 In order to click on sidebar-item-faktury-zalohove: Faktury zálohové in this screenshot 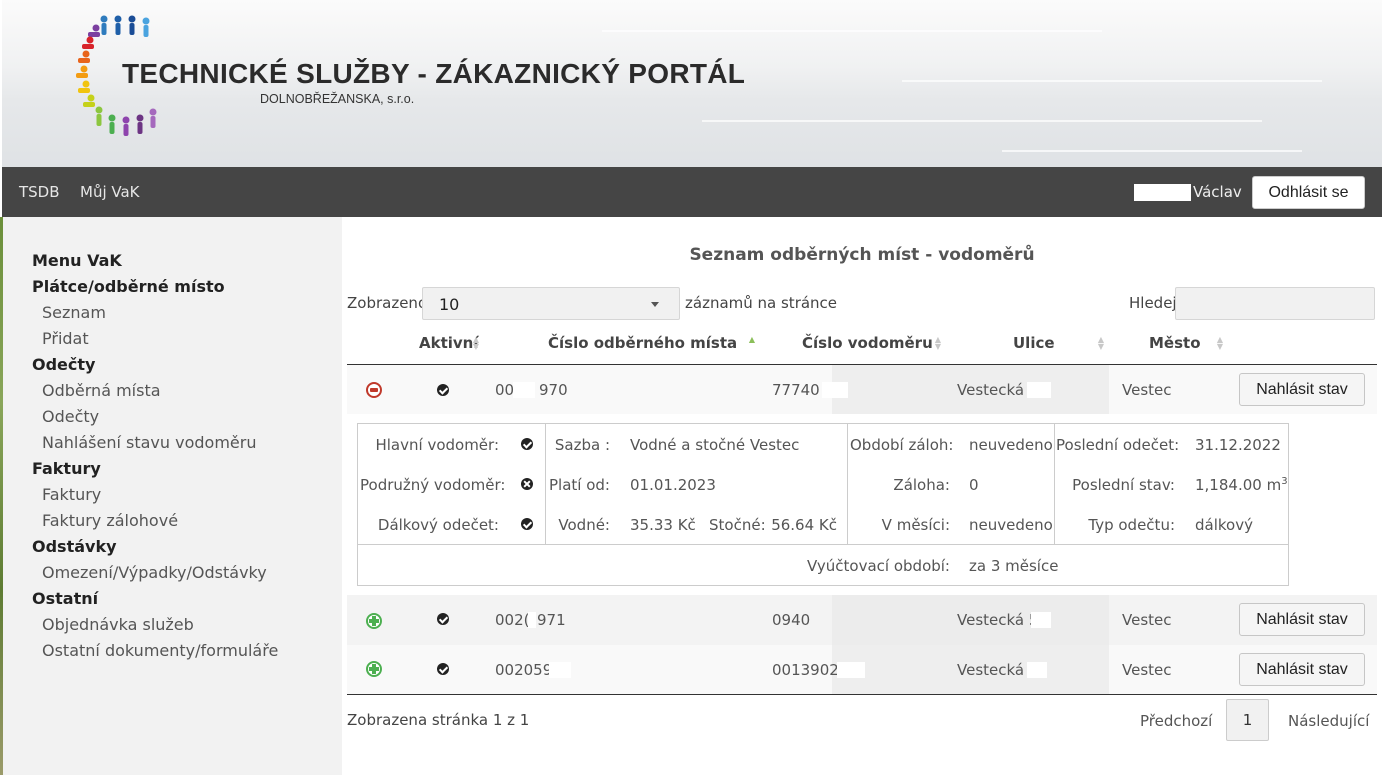, I will do `click(110, 520)`.